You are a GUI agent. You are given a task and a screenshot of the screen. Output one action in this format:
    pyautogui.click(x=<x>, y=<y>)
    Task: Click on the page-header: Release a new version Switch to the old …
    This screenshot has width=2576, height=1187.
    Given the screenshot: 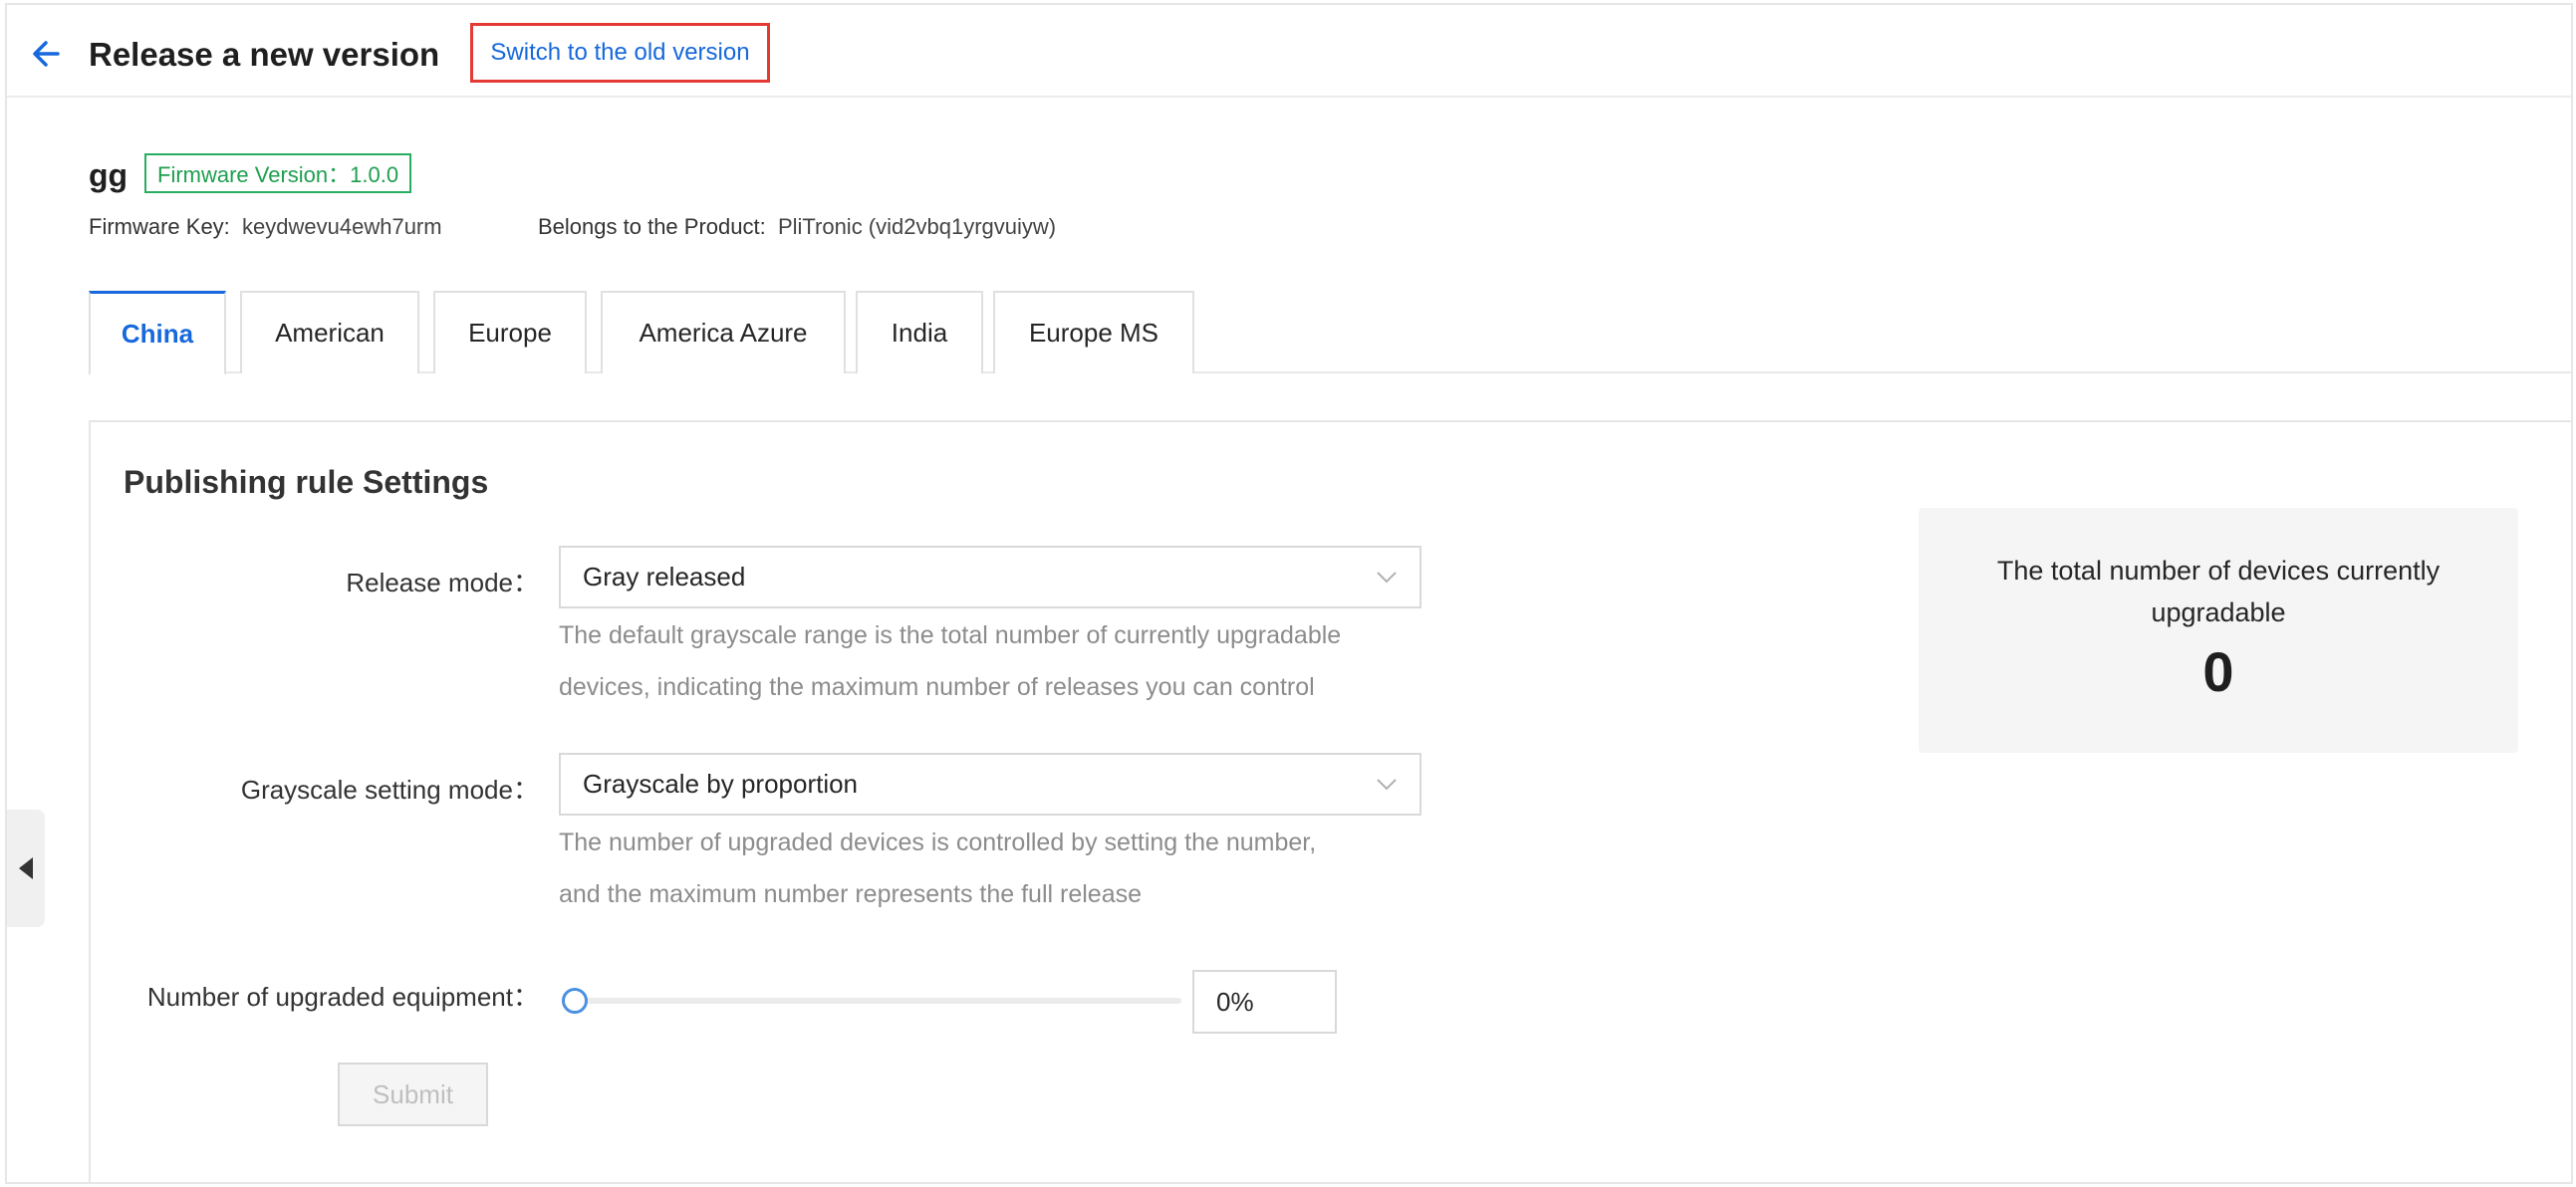 What is the action you would take?
    pyautogui.click(x=1289, y=51)
    